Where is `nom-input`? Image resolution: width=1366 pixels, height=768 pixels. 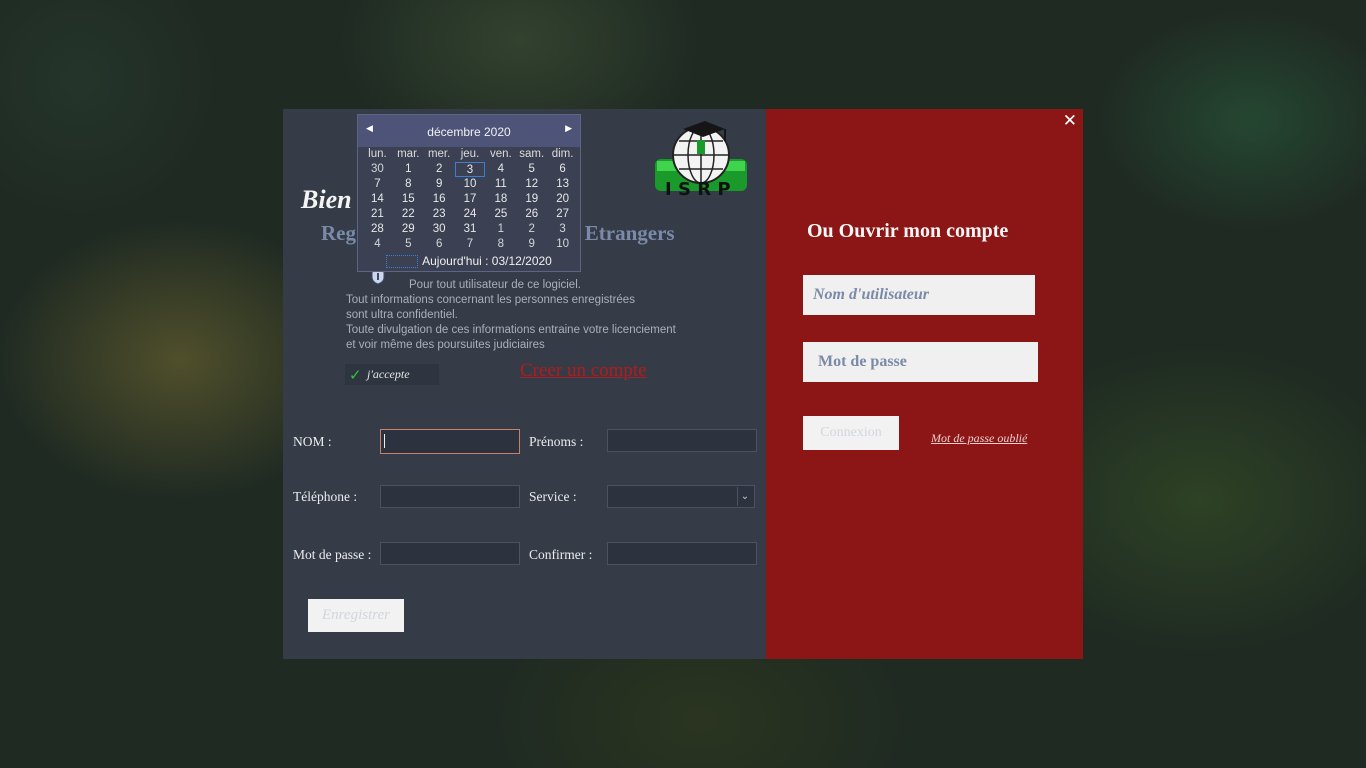
nom-input is located at coordinates (450, 441).